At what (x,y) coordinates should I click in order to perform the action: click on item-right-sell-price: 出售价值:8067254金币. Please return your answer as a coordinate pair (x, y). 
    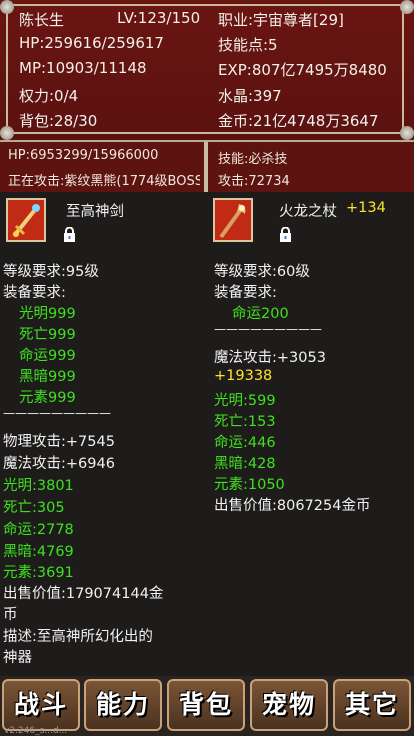
    Looking at the image, I should click on (292, 506).